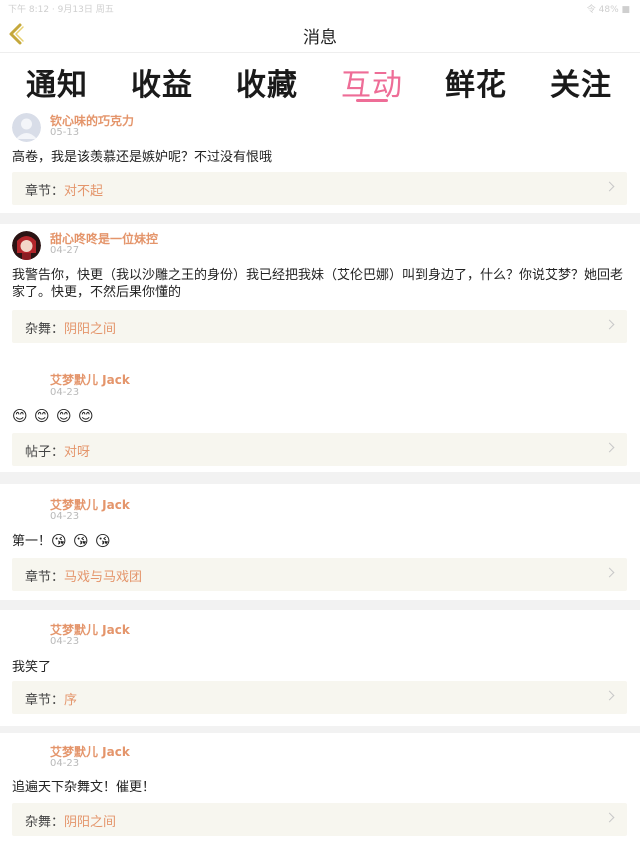 This screenshot has height=853, width=640. What do you see at coordinates (476, 82) in the screenshot?
I see `tab-flowers: 鲜花` at bounding box center [476, 82].